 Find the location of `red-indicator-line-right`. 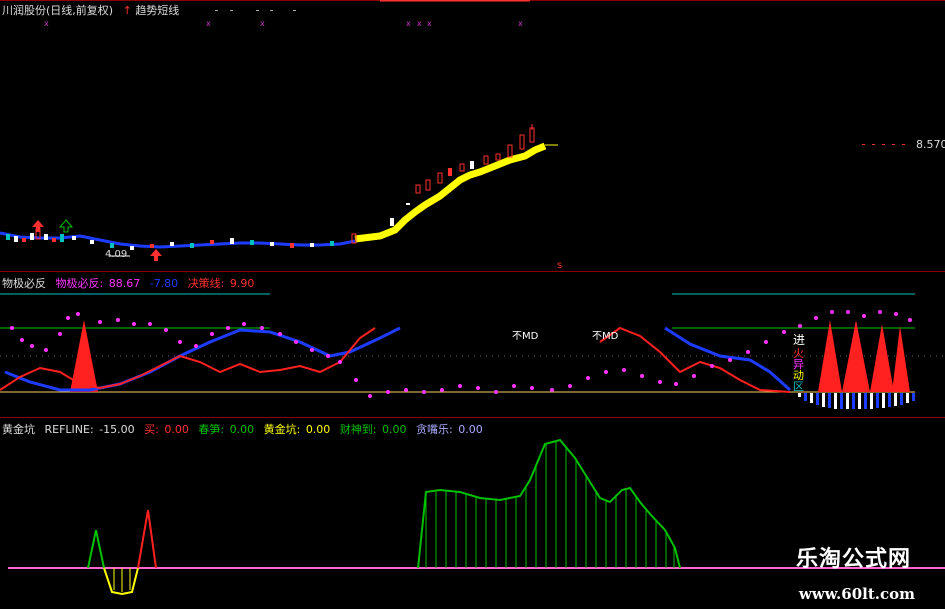

red-indicator-line-right is located at coordinates (695, 359).